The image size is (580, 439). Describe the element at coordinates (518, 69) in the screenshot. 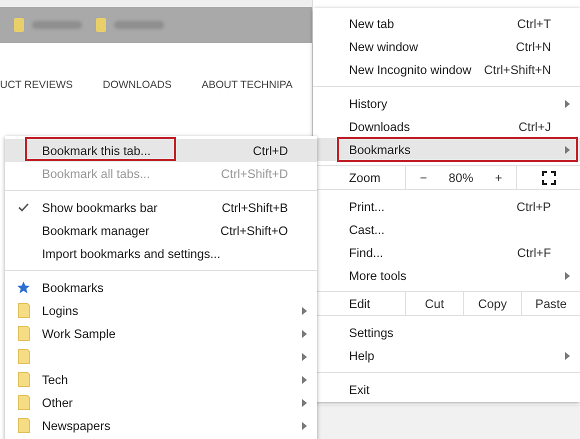

I see `shortcut-text: Ctrl+Shift+N` at that location.